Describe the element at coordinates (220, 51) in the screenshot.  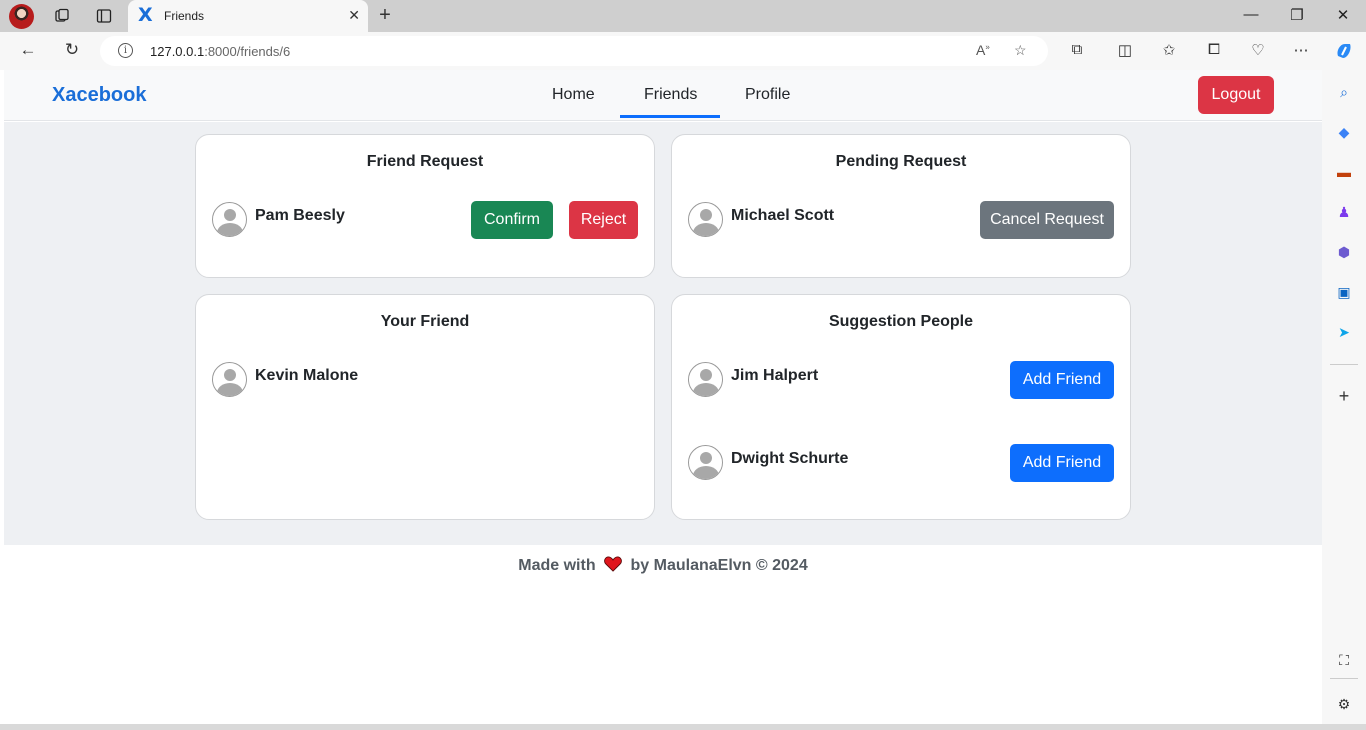
I see `url-text: 127.0.0.1:8000/friends/6` at that location.